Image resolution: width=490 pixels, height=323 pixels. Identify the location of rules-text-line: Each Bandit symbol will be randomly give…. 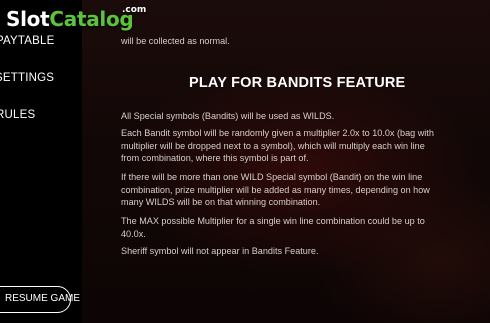
(277, 133).